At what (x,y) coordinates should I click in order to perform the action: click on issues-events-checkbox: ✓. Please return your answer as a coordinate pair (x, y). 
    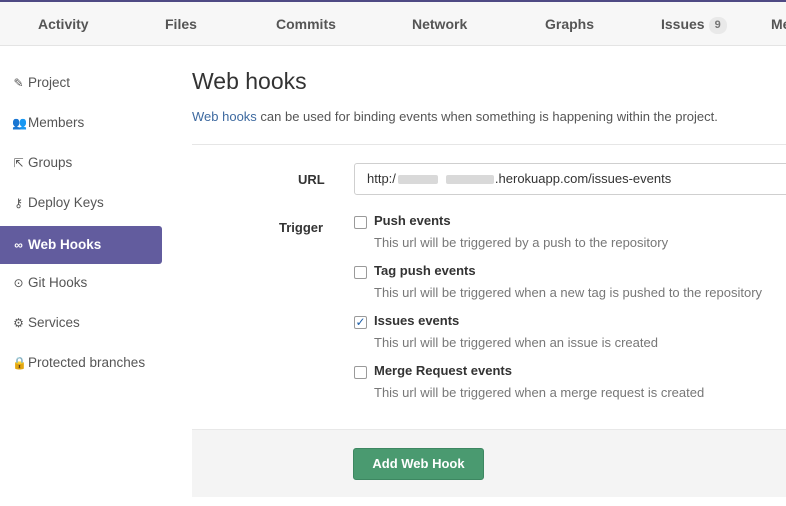
    Looking at the image, I should click on (360, 322).